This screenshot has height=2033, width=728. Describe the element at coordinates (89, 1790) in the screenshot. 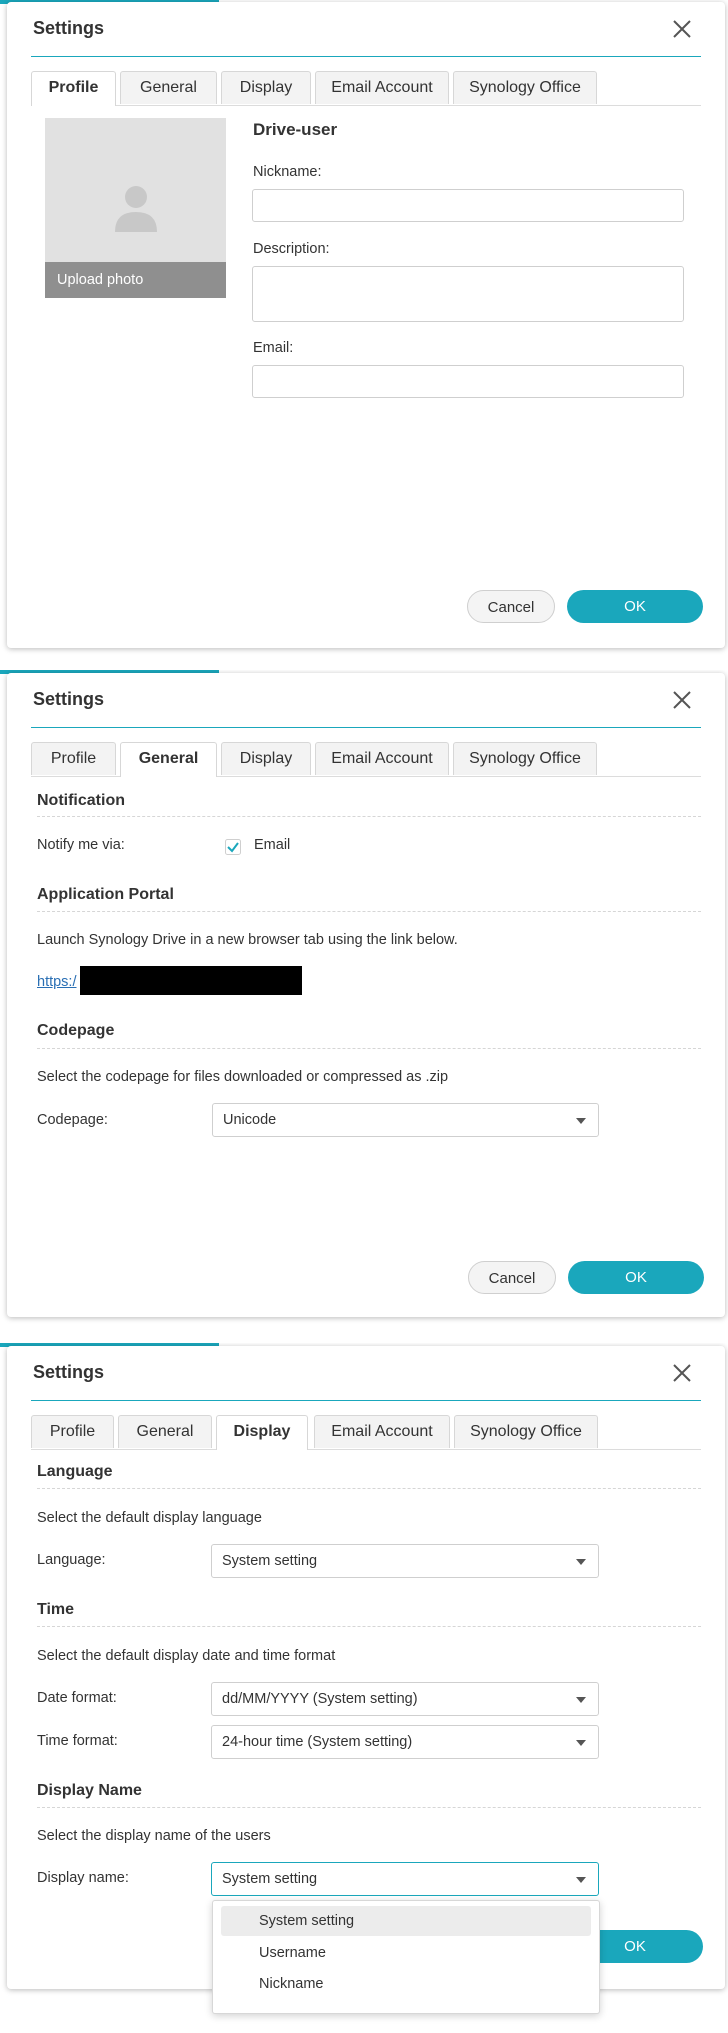

I see `display-name-section-title: Display Name` at that location.